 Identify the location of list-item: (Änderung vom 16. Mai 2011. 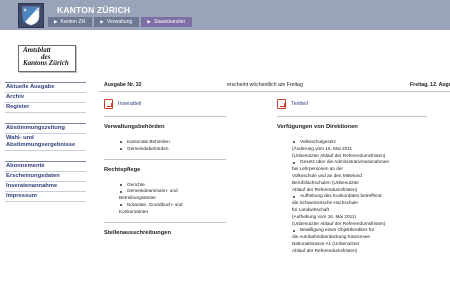
(359, 149).